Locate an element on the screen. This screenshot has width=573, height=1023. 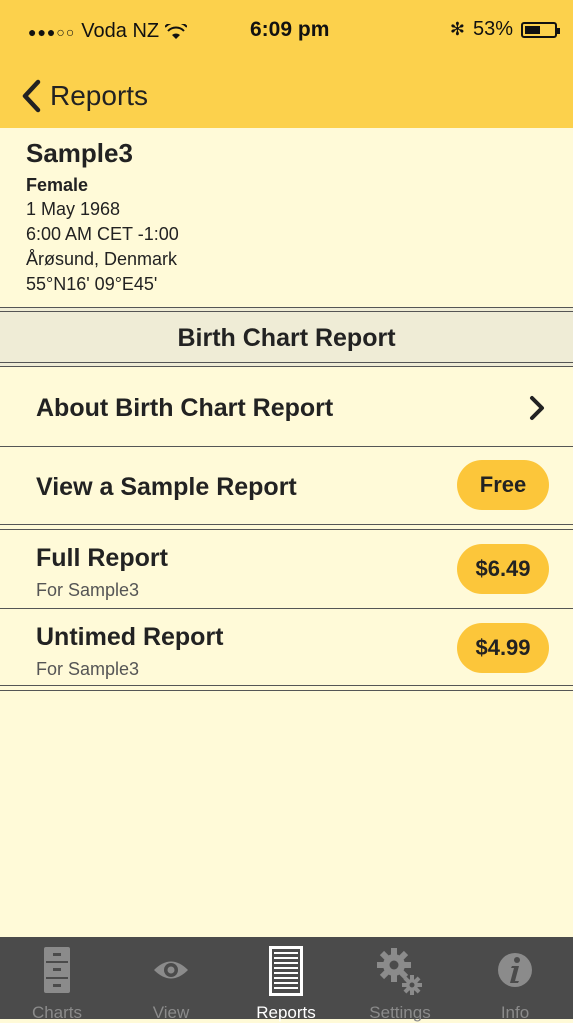
battery-percent: 53% is located at coordinates (492, 29).